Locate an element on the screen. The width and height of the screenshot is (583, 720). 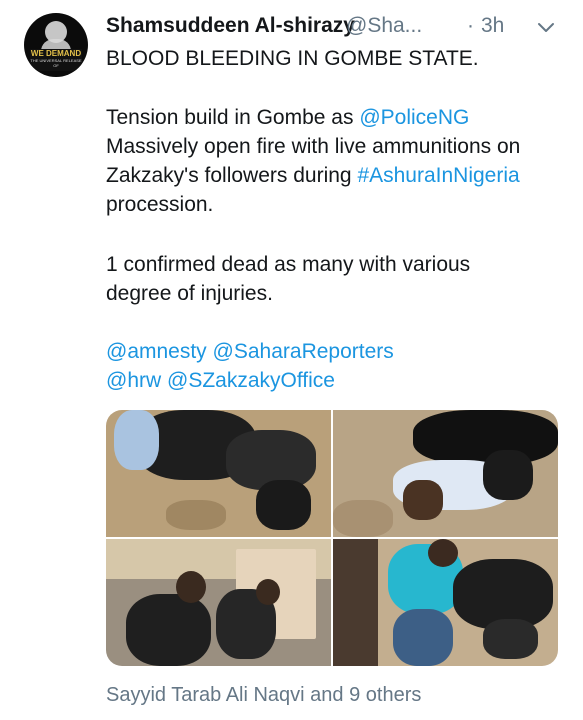
avatar-banner-title: WE DEMAND is located at coordinates (56, 53).